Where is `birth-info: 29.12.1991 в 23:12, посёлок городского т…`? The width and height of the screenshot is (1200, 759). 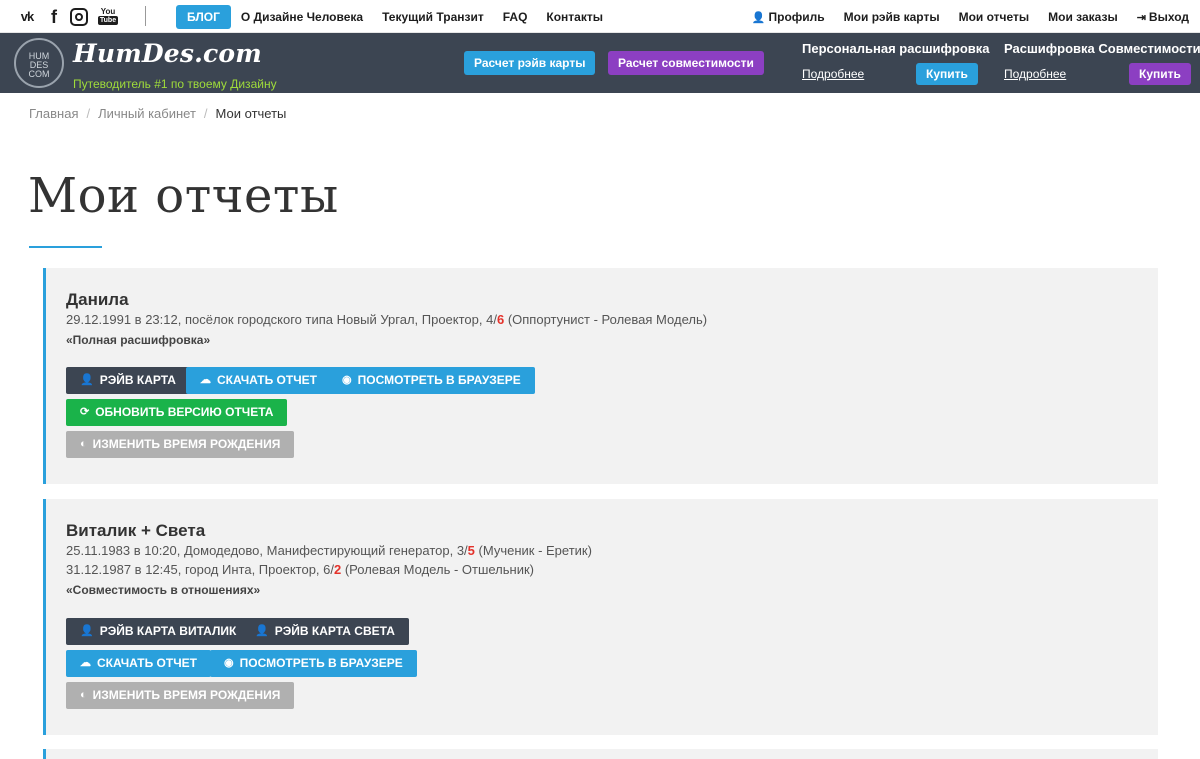
birth-info: 29.12.1991 в 23:12, посёлок городского т… is located at coordinates (281, 319).